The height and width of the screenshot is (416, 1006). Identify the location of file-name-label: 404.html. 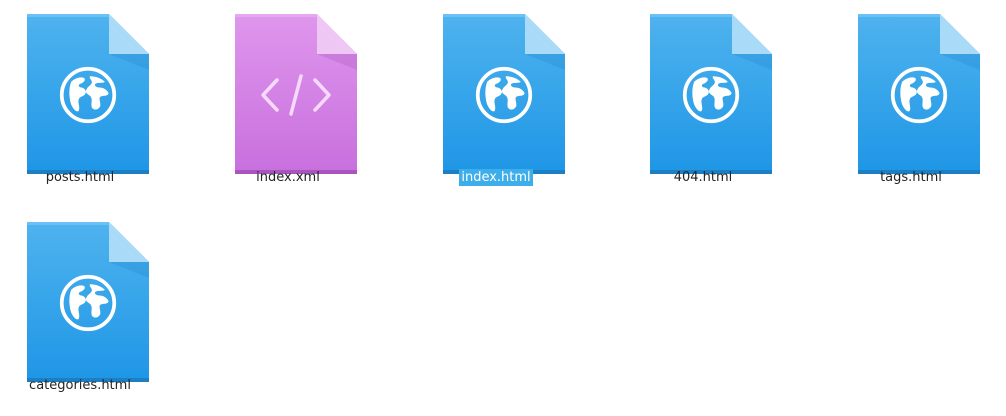
(703, 178).